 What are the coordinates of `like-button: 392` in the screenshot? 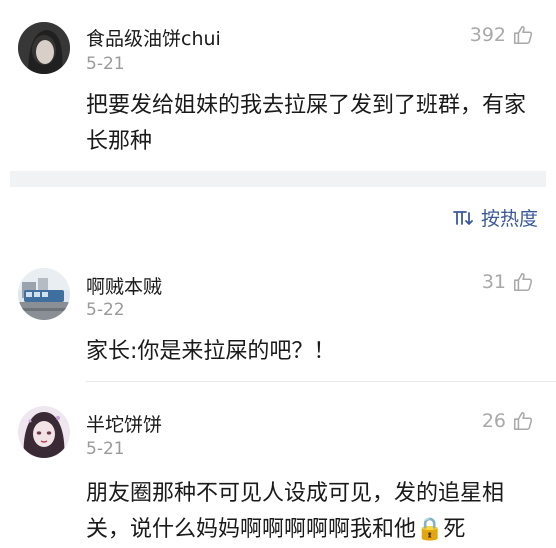 It's located at (502, 35).